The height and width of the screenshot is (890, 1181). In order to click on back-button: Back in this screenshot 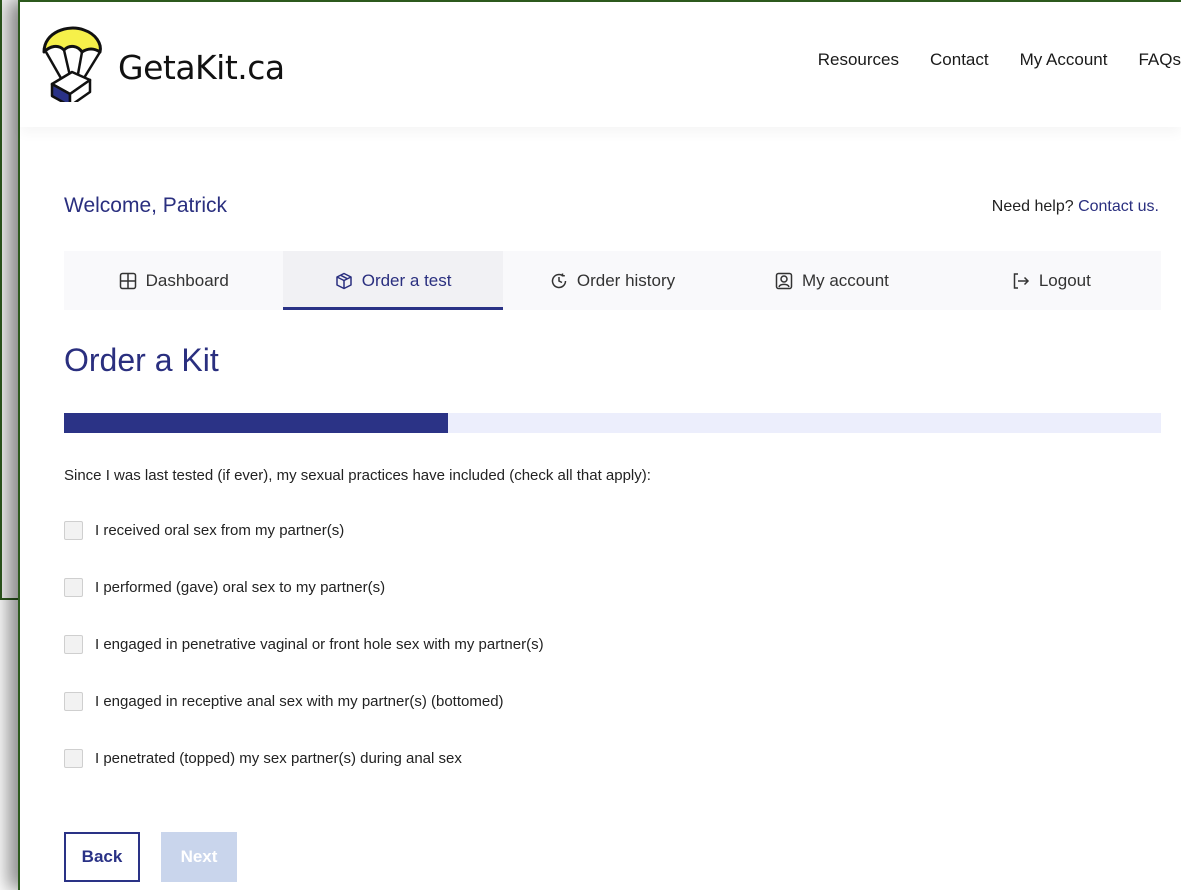, I will do `click(102, 857)`.